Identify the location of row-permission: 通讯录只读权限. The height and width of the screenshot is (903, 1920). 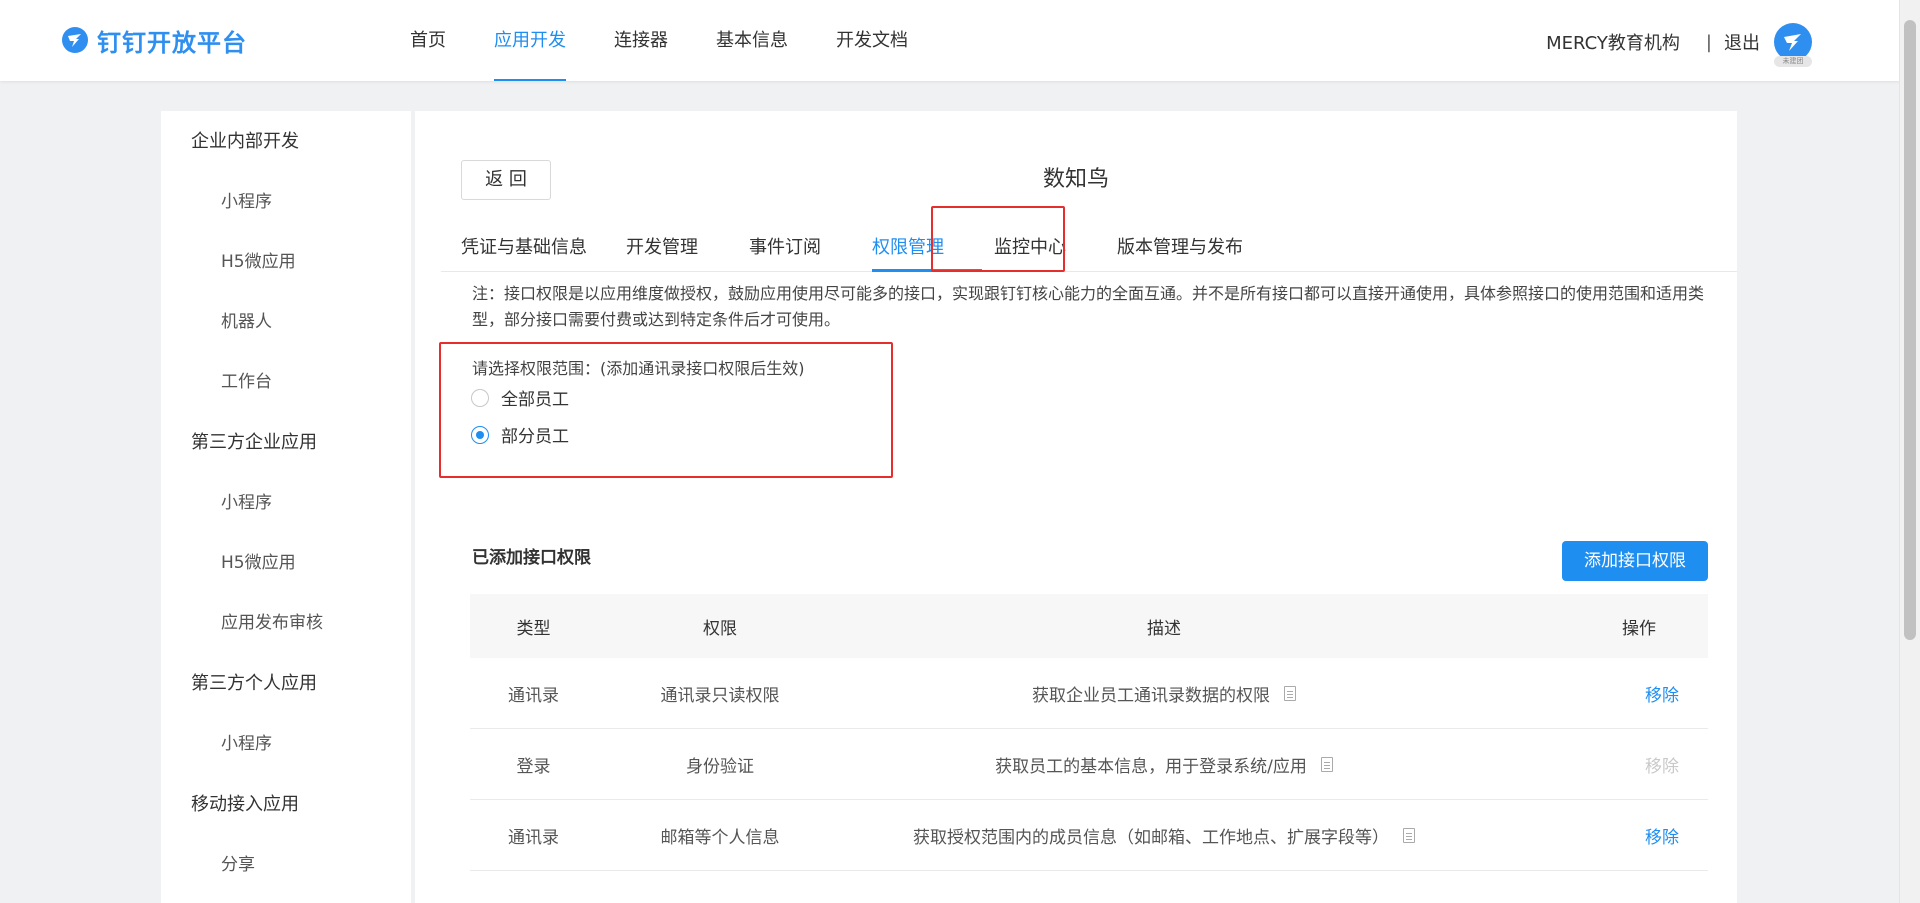
(720, 695).